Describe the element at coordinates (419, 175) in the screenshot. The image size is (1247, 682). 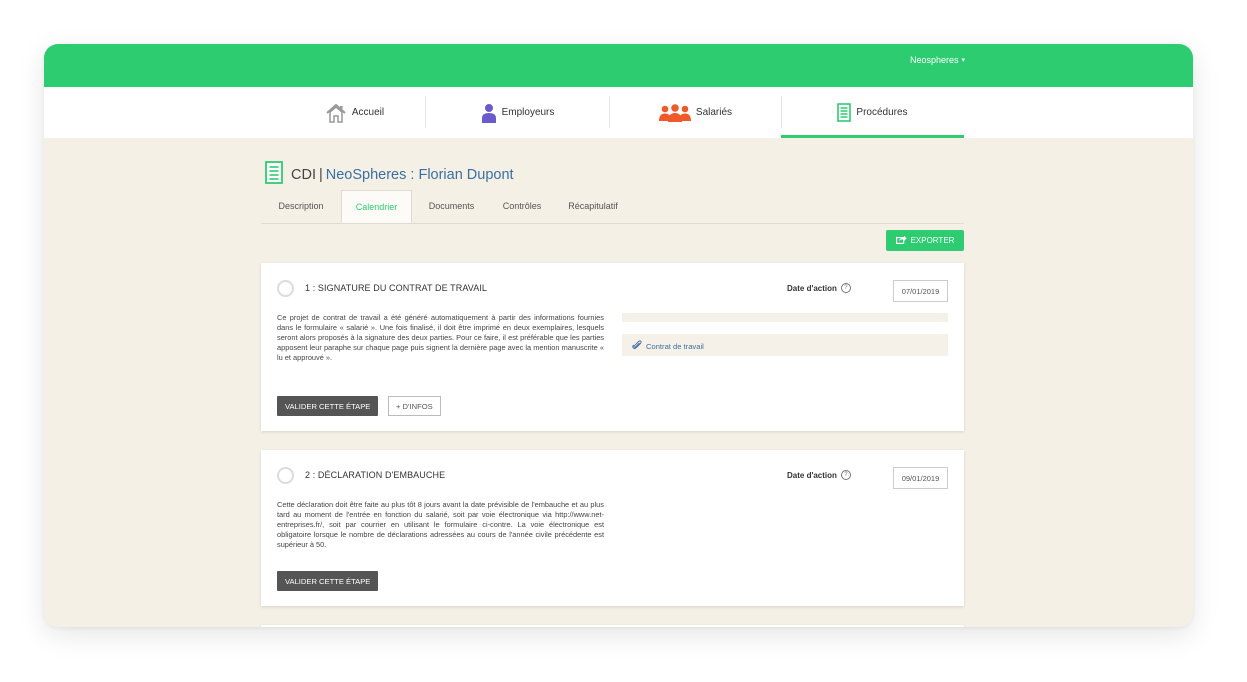
I see `title-main: NeoSpheres : Florian Dupont` at that location.